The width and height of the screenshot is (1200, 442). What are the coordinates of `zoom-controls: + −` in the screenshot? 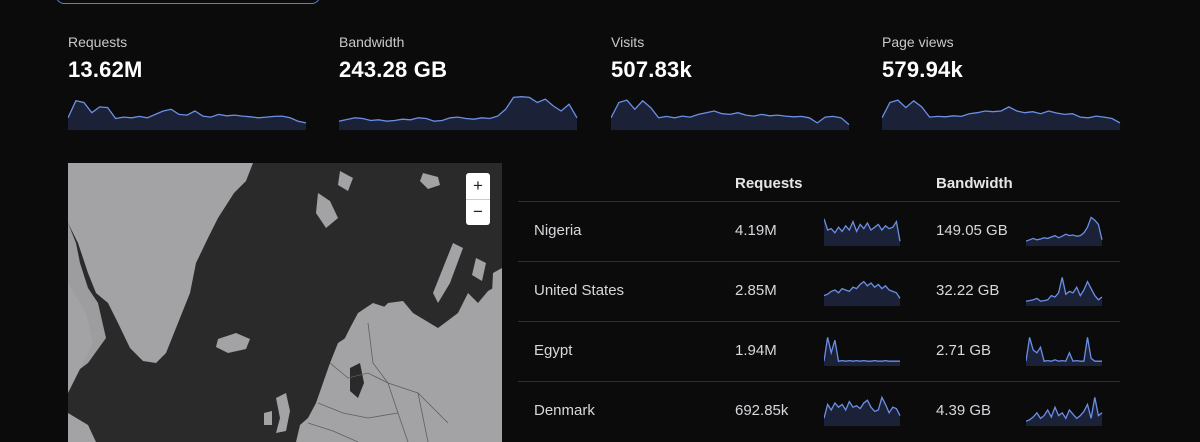 It's located at (478, 199).